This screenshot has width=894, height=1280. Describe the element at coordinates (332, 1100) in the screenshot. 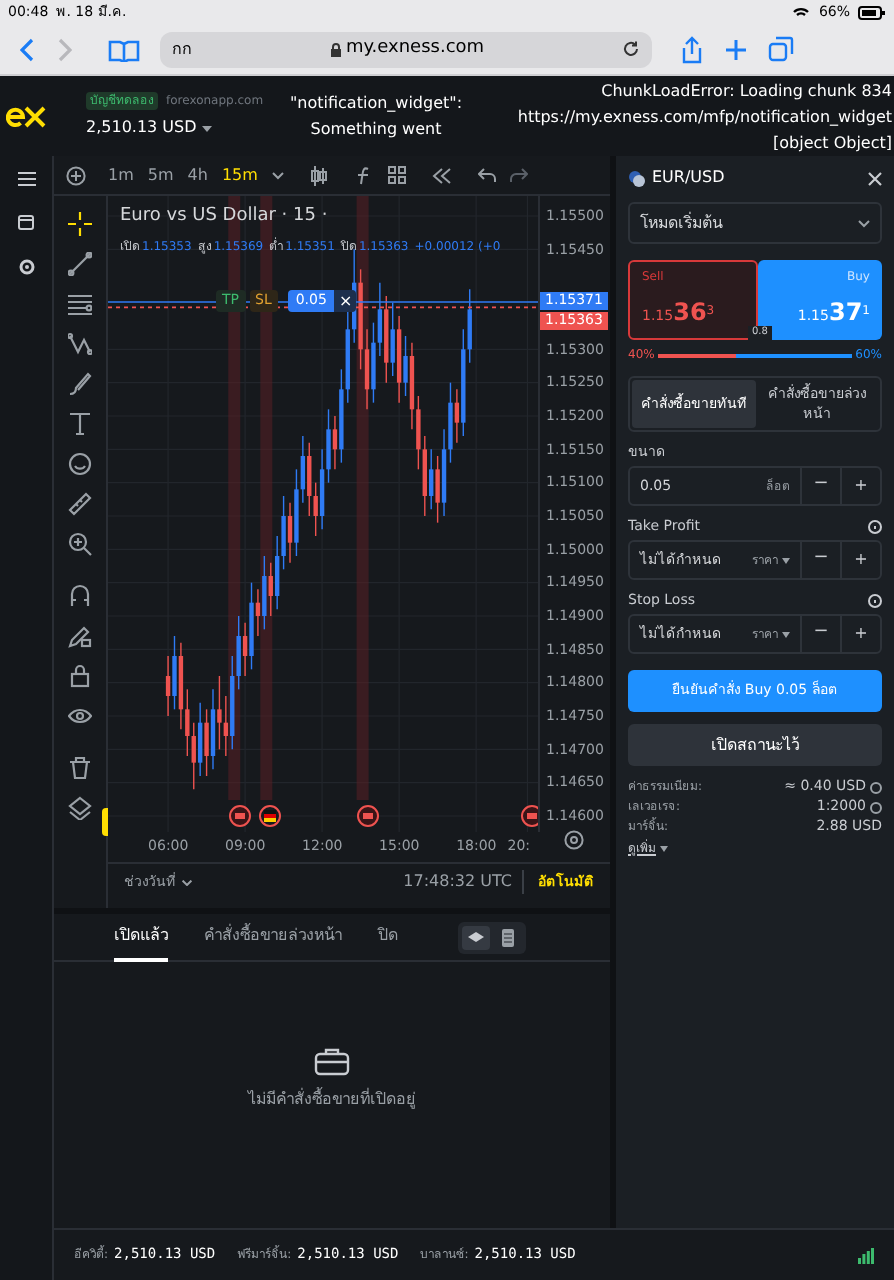

I see `empty-state-text: ไม่มีคำสั่งซื้อขายที่เปิดอยู่` at that location.